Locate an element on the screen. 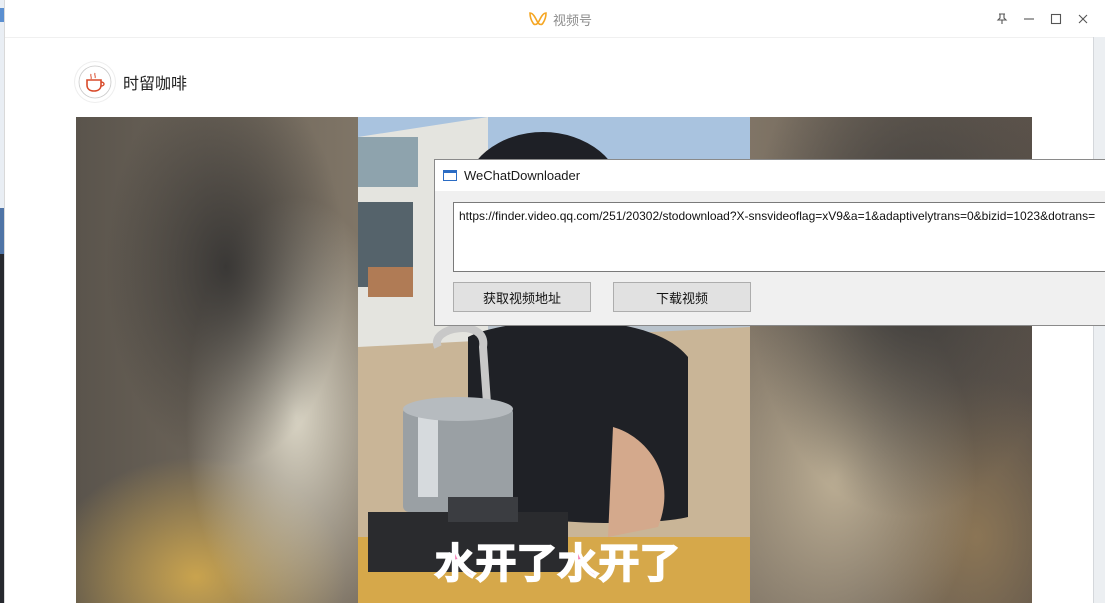 Image resolution: width=1105 pixels, height=603 pixels. window-titlebar: 视频号 is located at coordinates (555, 19).